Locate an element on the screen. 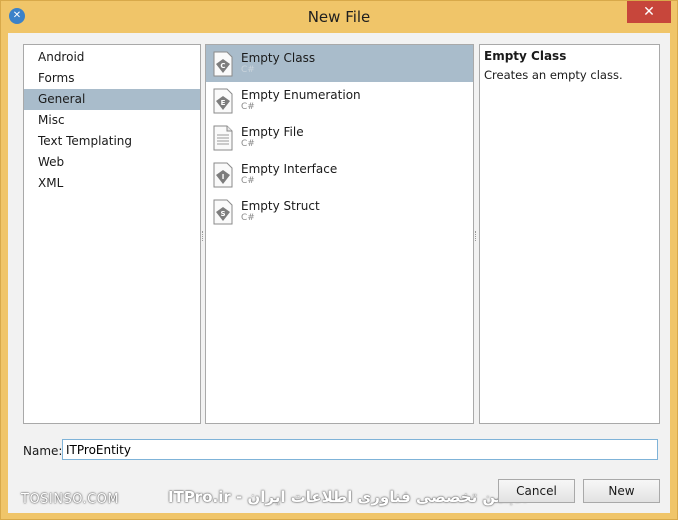 The height and width of the screenshot is (520, 678). template-name: Empty File is located at coordinates (272, 132).